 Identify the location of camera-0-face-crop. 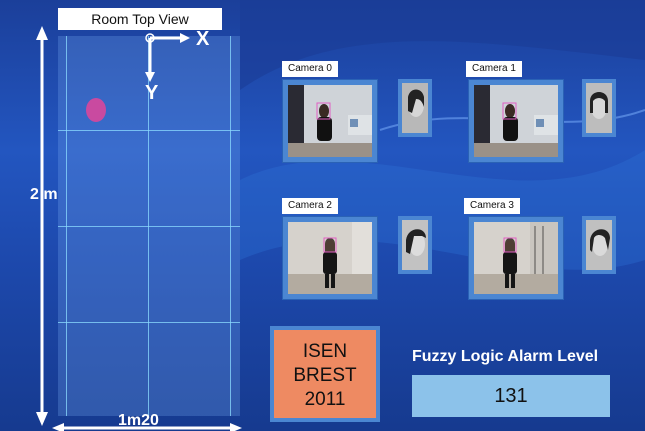
(415, 108).